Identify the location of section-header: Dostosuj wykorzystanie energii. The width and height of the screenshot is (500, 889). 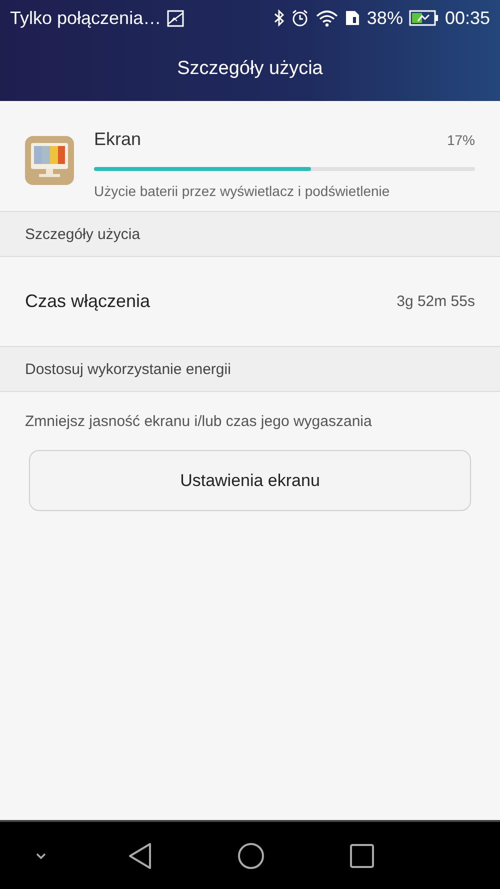
(250, 369).